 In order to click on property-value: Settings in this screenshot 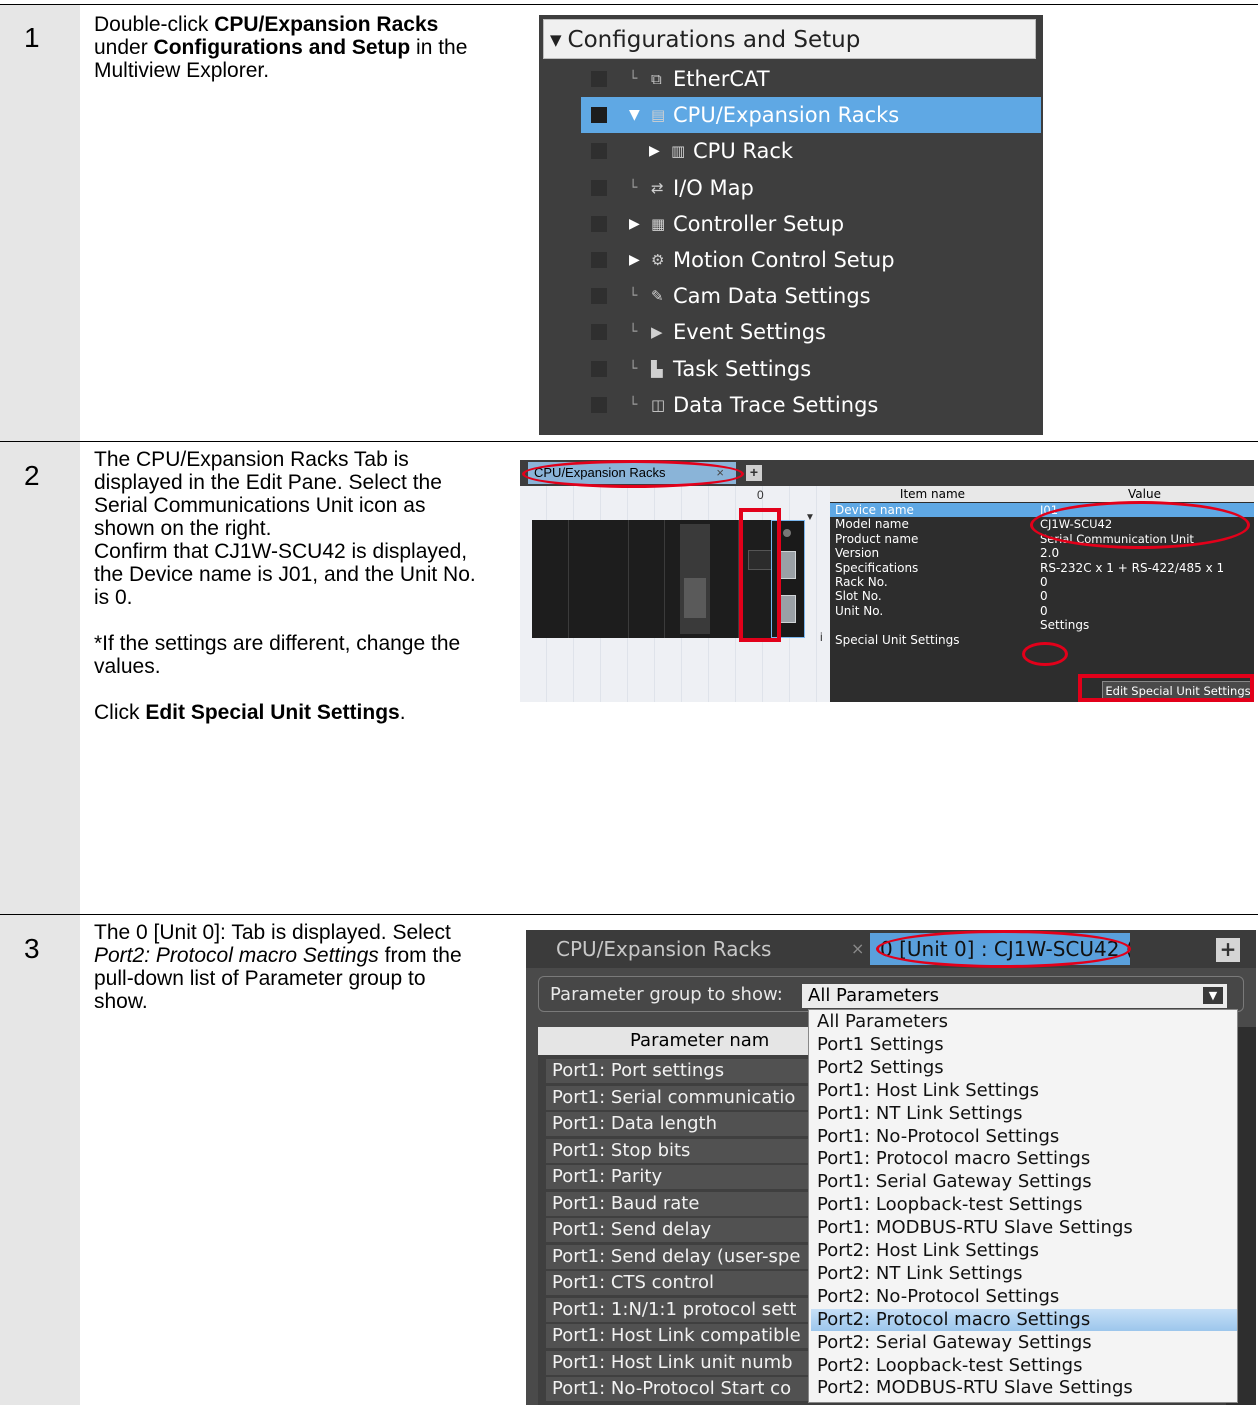, I will do `click(1065, 625)`.